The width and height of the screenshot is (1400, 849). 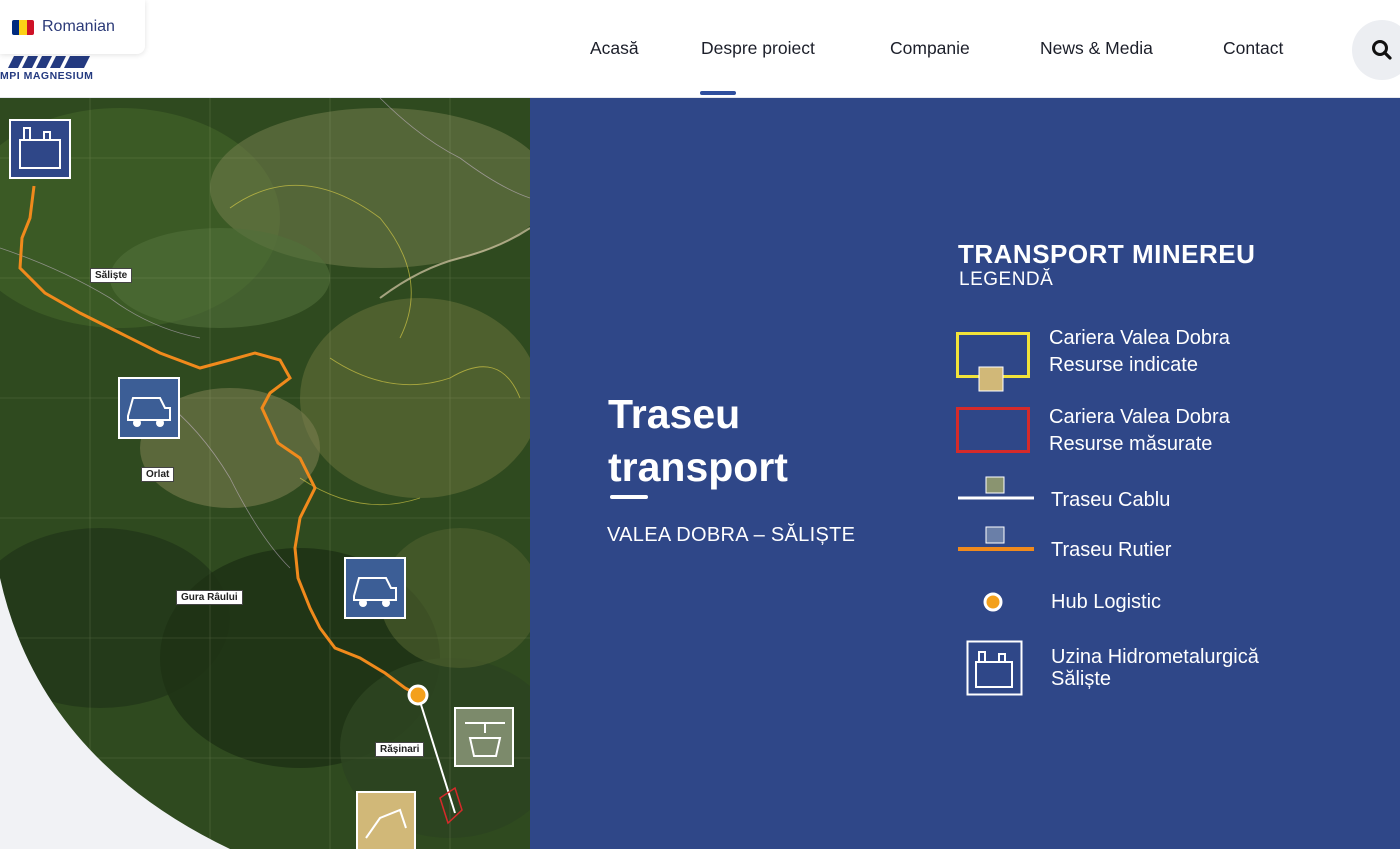 What do you see at coordinates (629, 497) in the screenshot?
I see `title-underline` at bounding box center [629, 497].